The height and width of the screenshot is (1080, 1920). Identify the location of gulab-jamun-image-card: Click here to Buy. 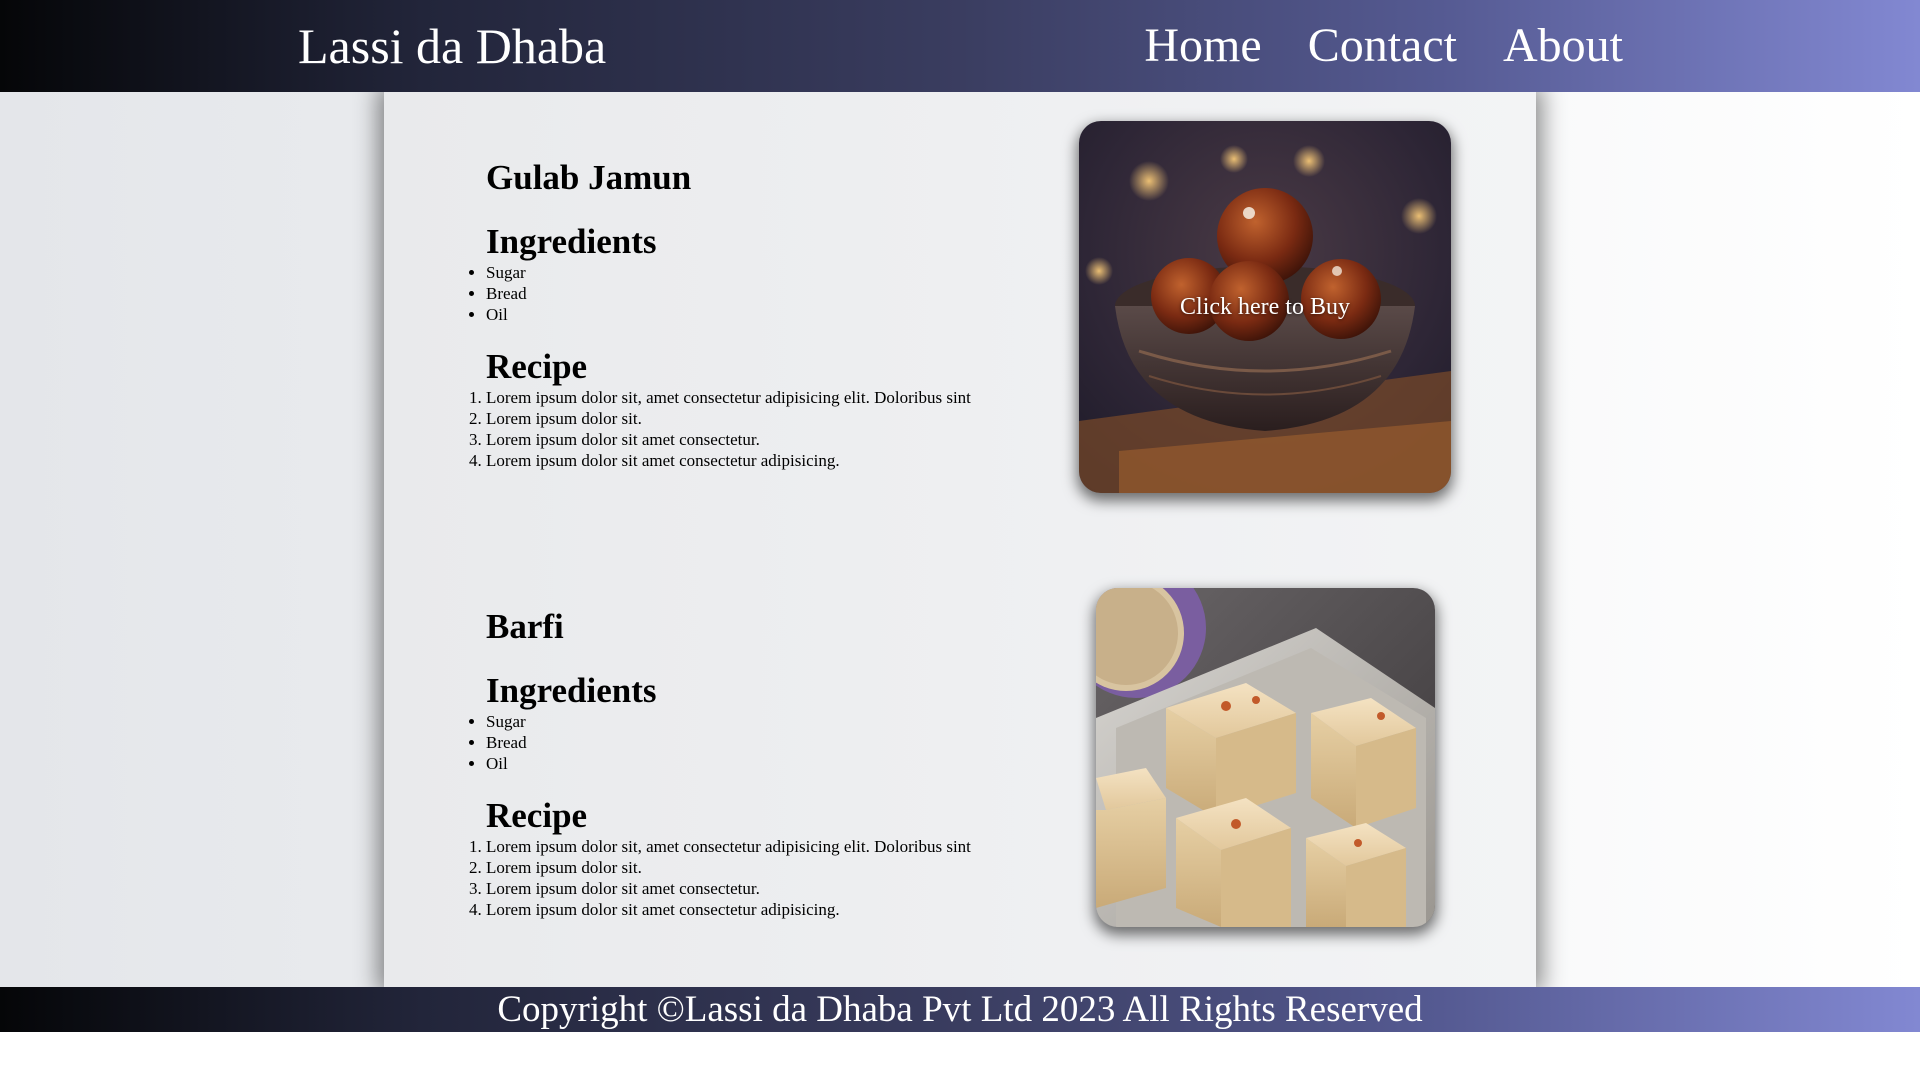
(1265, 307).